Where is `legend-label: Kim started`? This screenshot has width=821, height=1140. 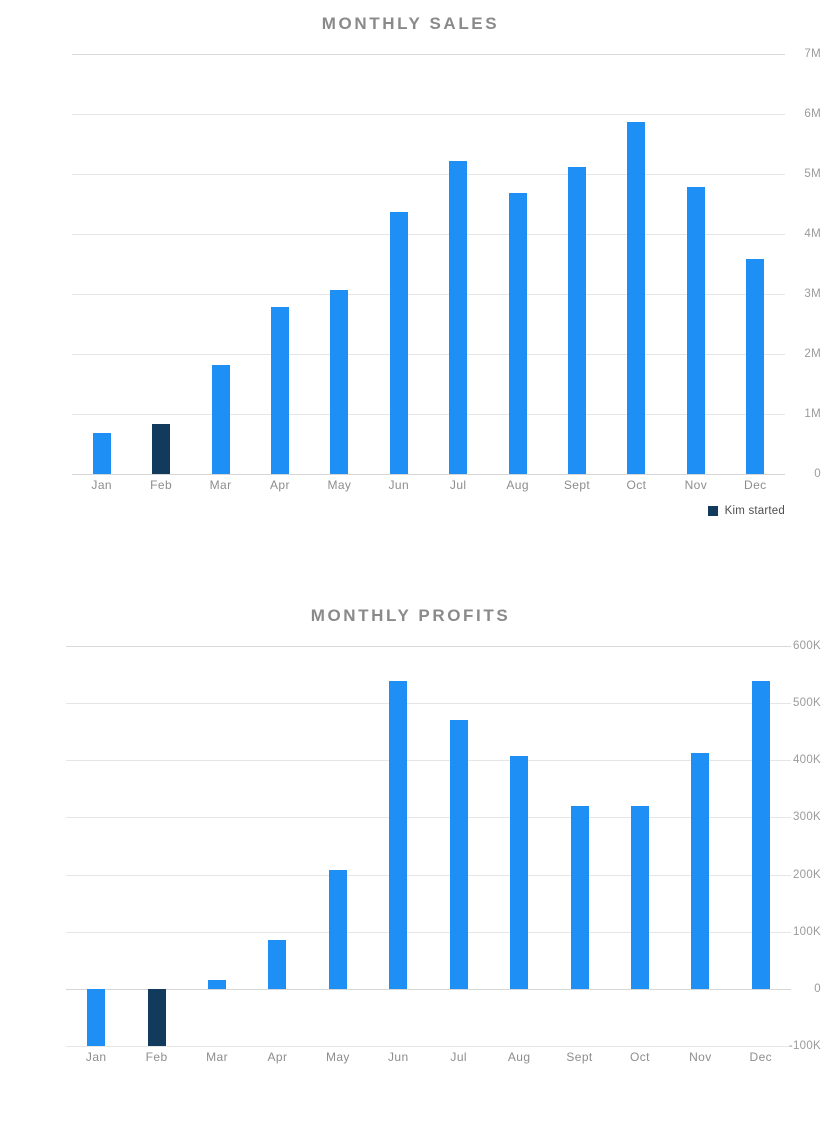
legend-label: Kim started is located at coordinates (754, 511).